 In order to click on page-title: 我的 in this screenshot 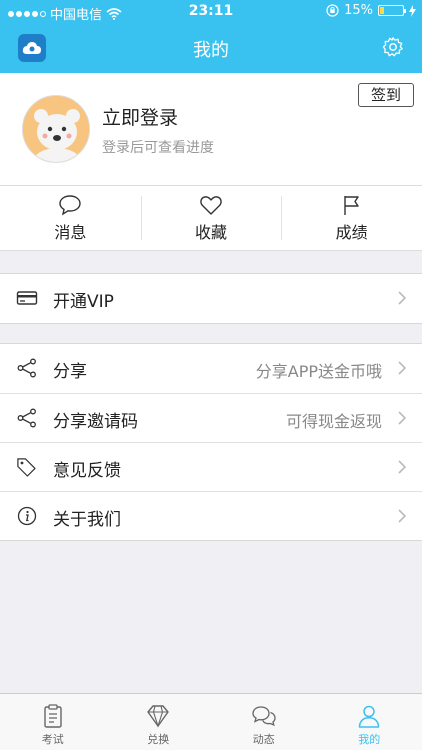, I will do `click(211, 50)`.